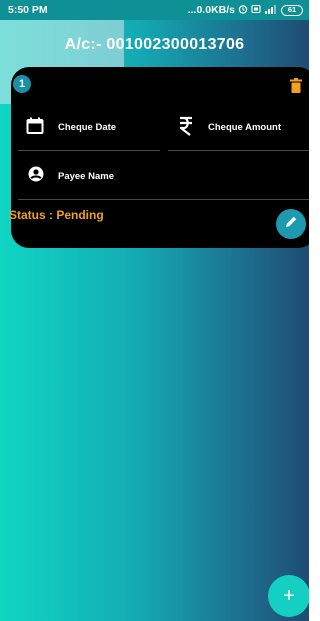 The image size is (320, 621). I want to click on cheque-index-badge: 1, so click(22, 84).